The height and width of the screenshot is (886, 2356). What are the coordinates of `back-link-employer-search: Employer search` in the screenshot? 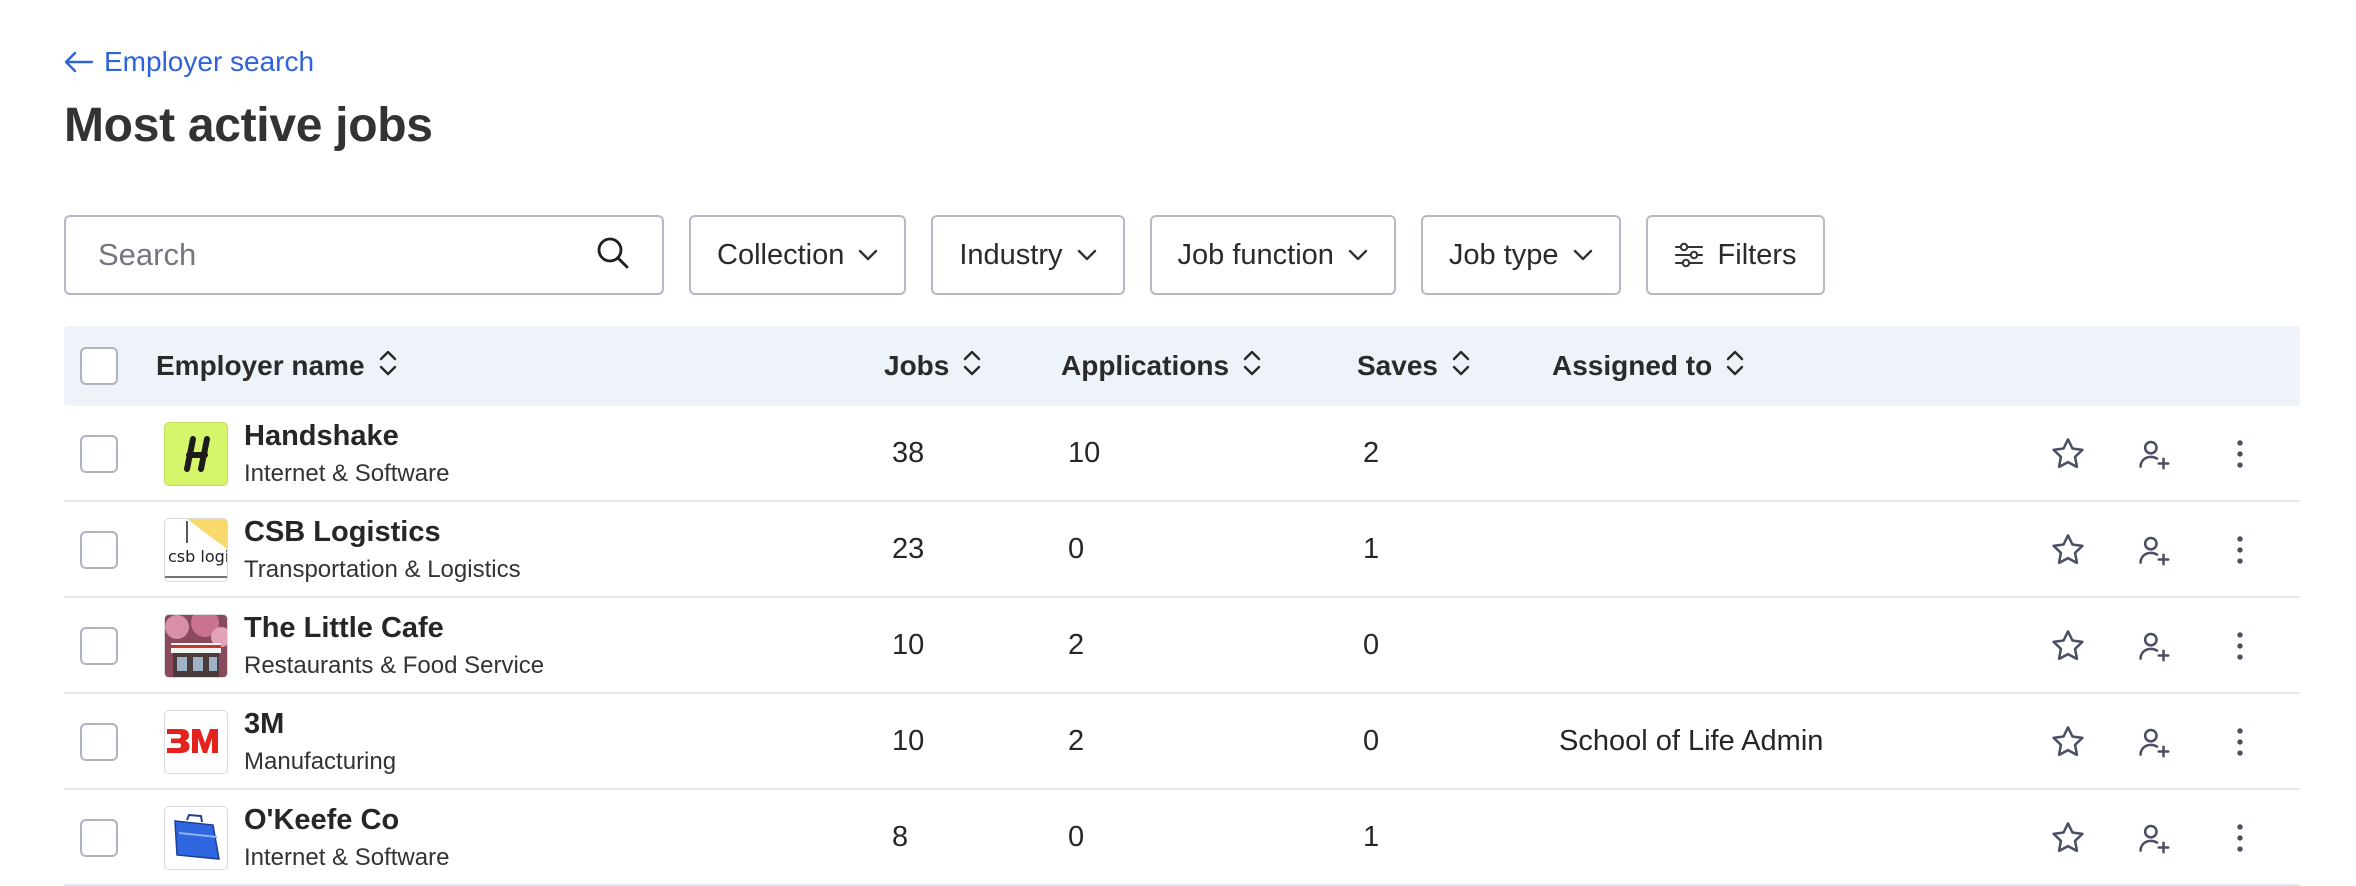 It's located at (189, 62).